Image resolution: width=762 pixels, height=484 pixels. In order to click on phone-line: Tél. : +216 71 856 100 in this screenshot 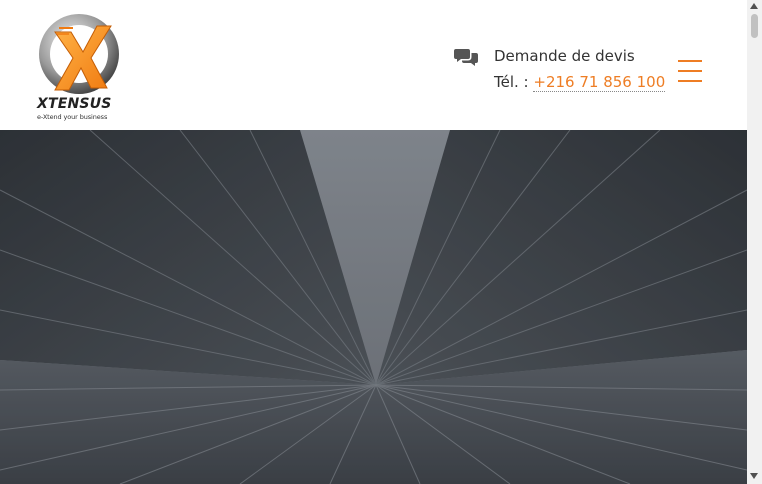, I will do `click(580, 82)`.